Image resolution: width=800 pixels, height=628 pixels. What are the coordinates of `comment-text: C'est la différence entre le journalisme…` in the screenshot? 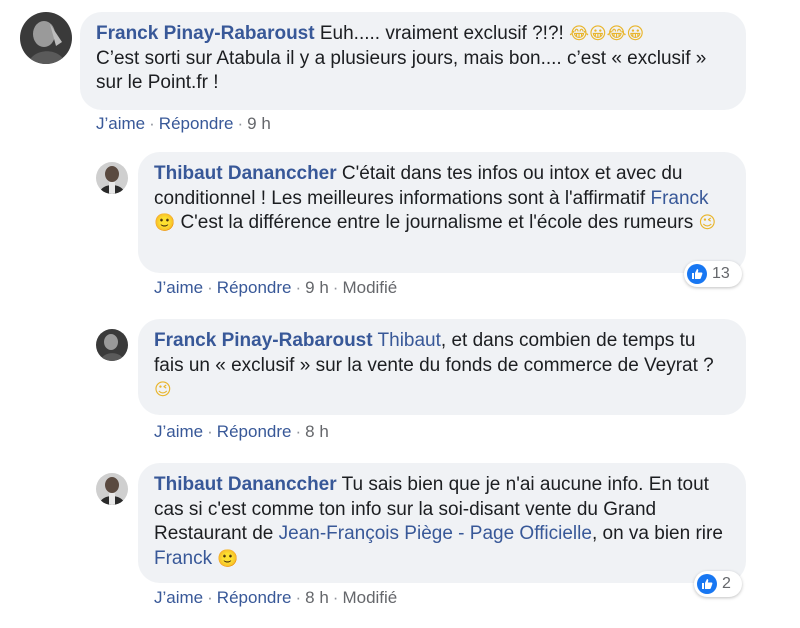 It's located at (437, 222).